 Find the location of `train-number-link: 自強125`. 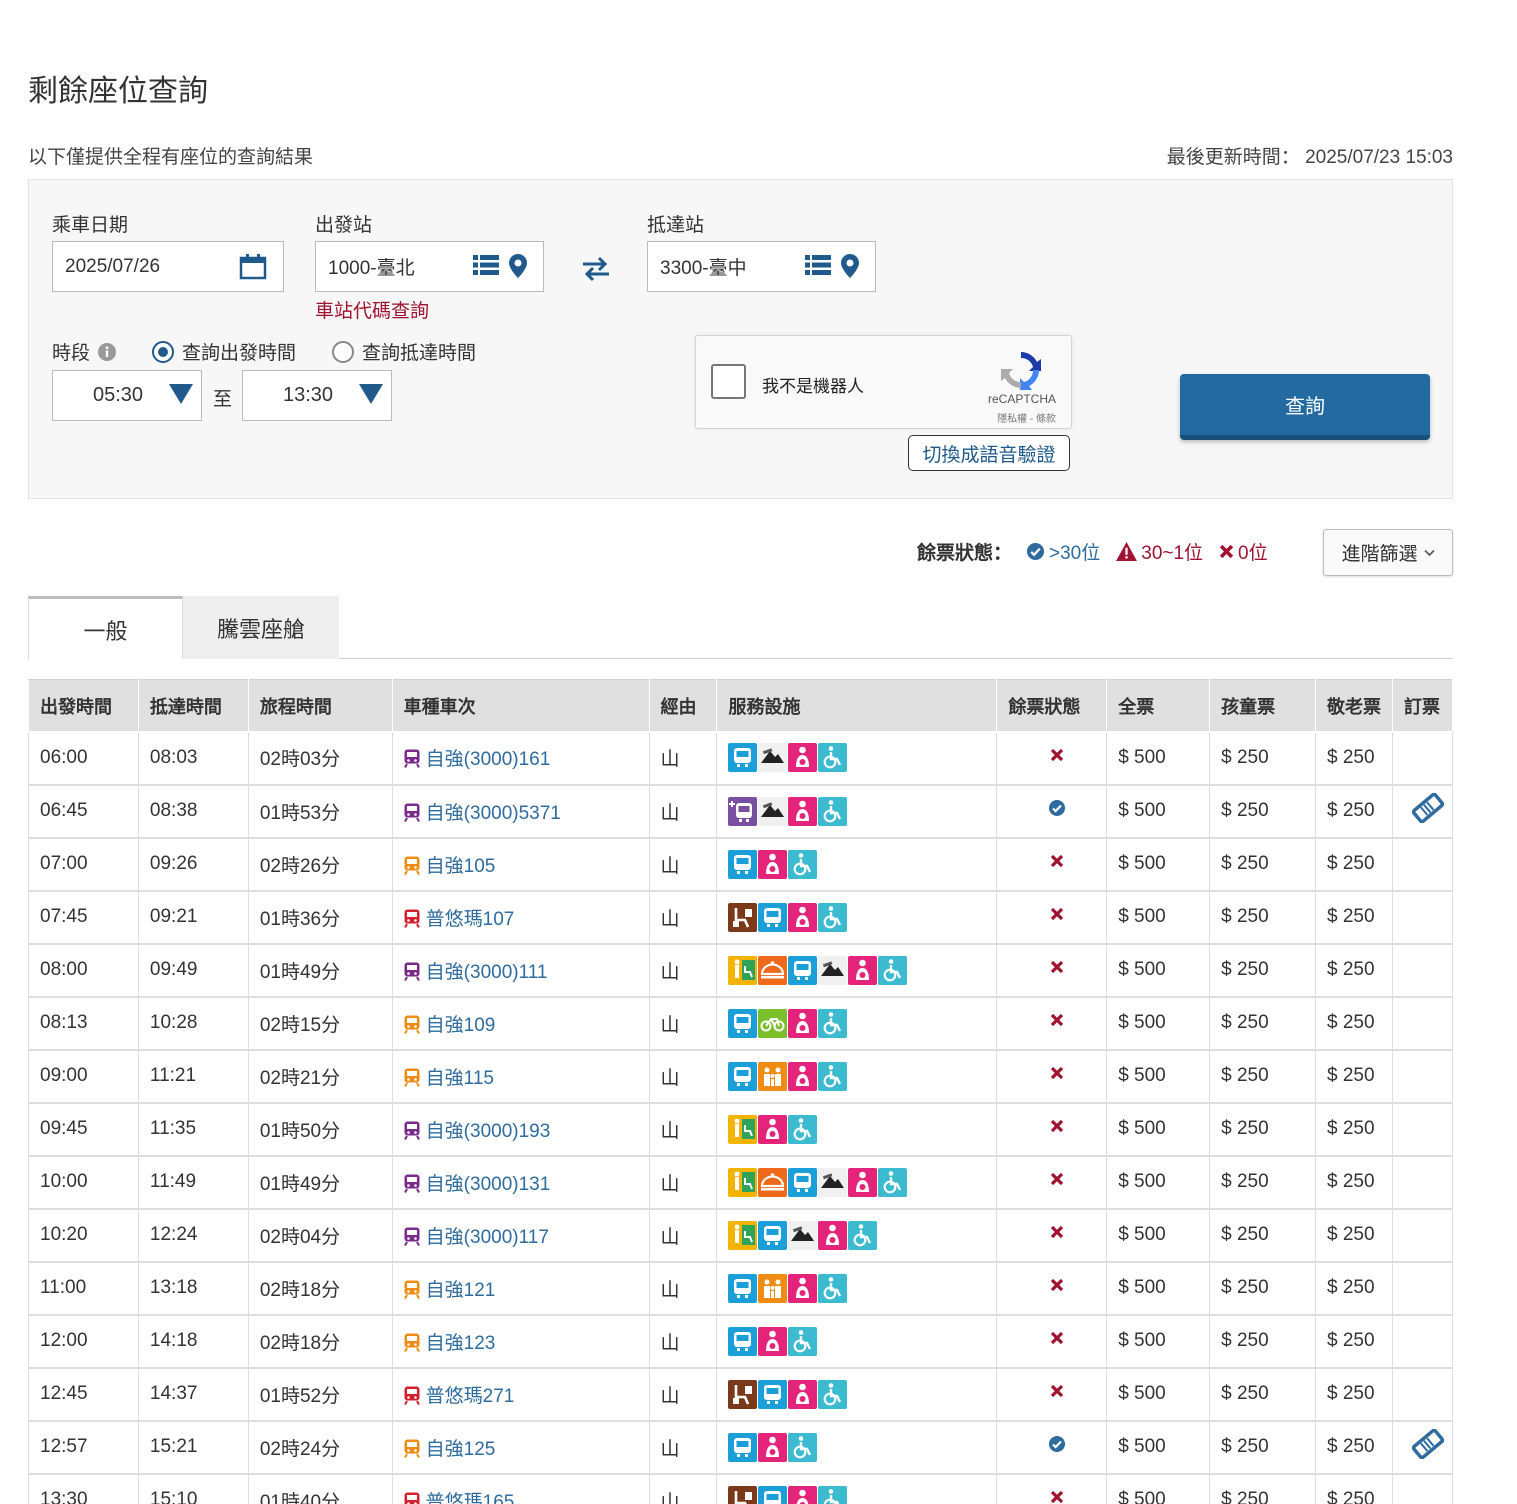

train-number-link: 自強125 is located at coordinates (461, 1449).